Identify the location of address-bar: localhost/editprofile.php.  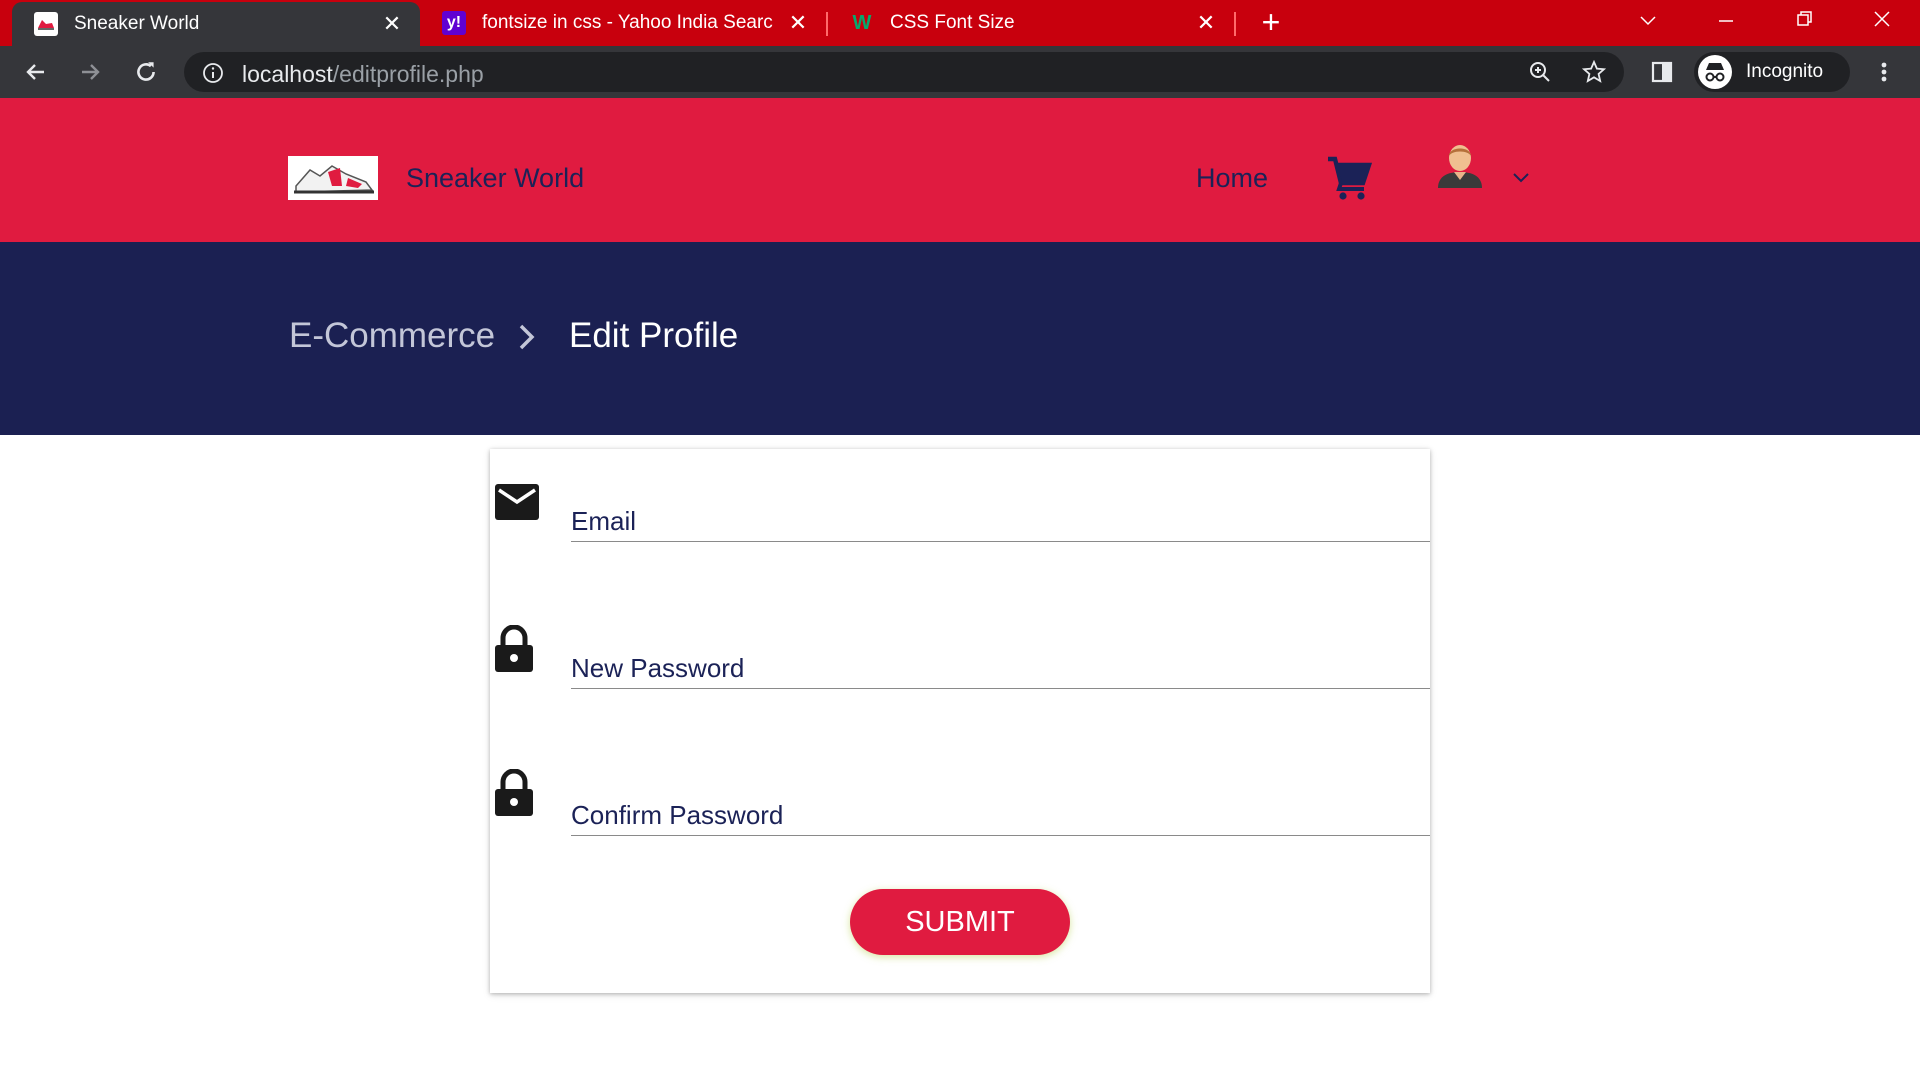
(904, 72).